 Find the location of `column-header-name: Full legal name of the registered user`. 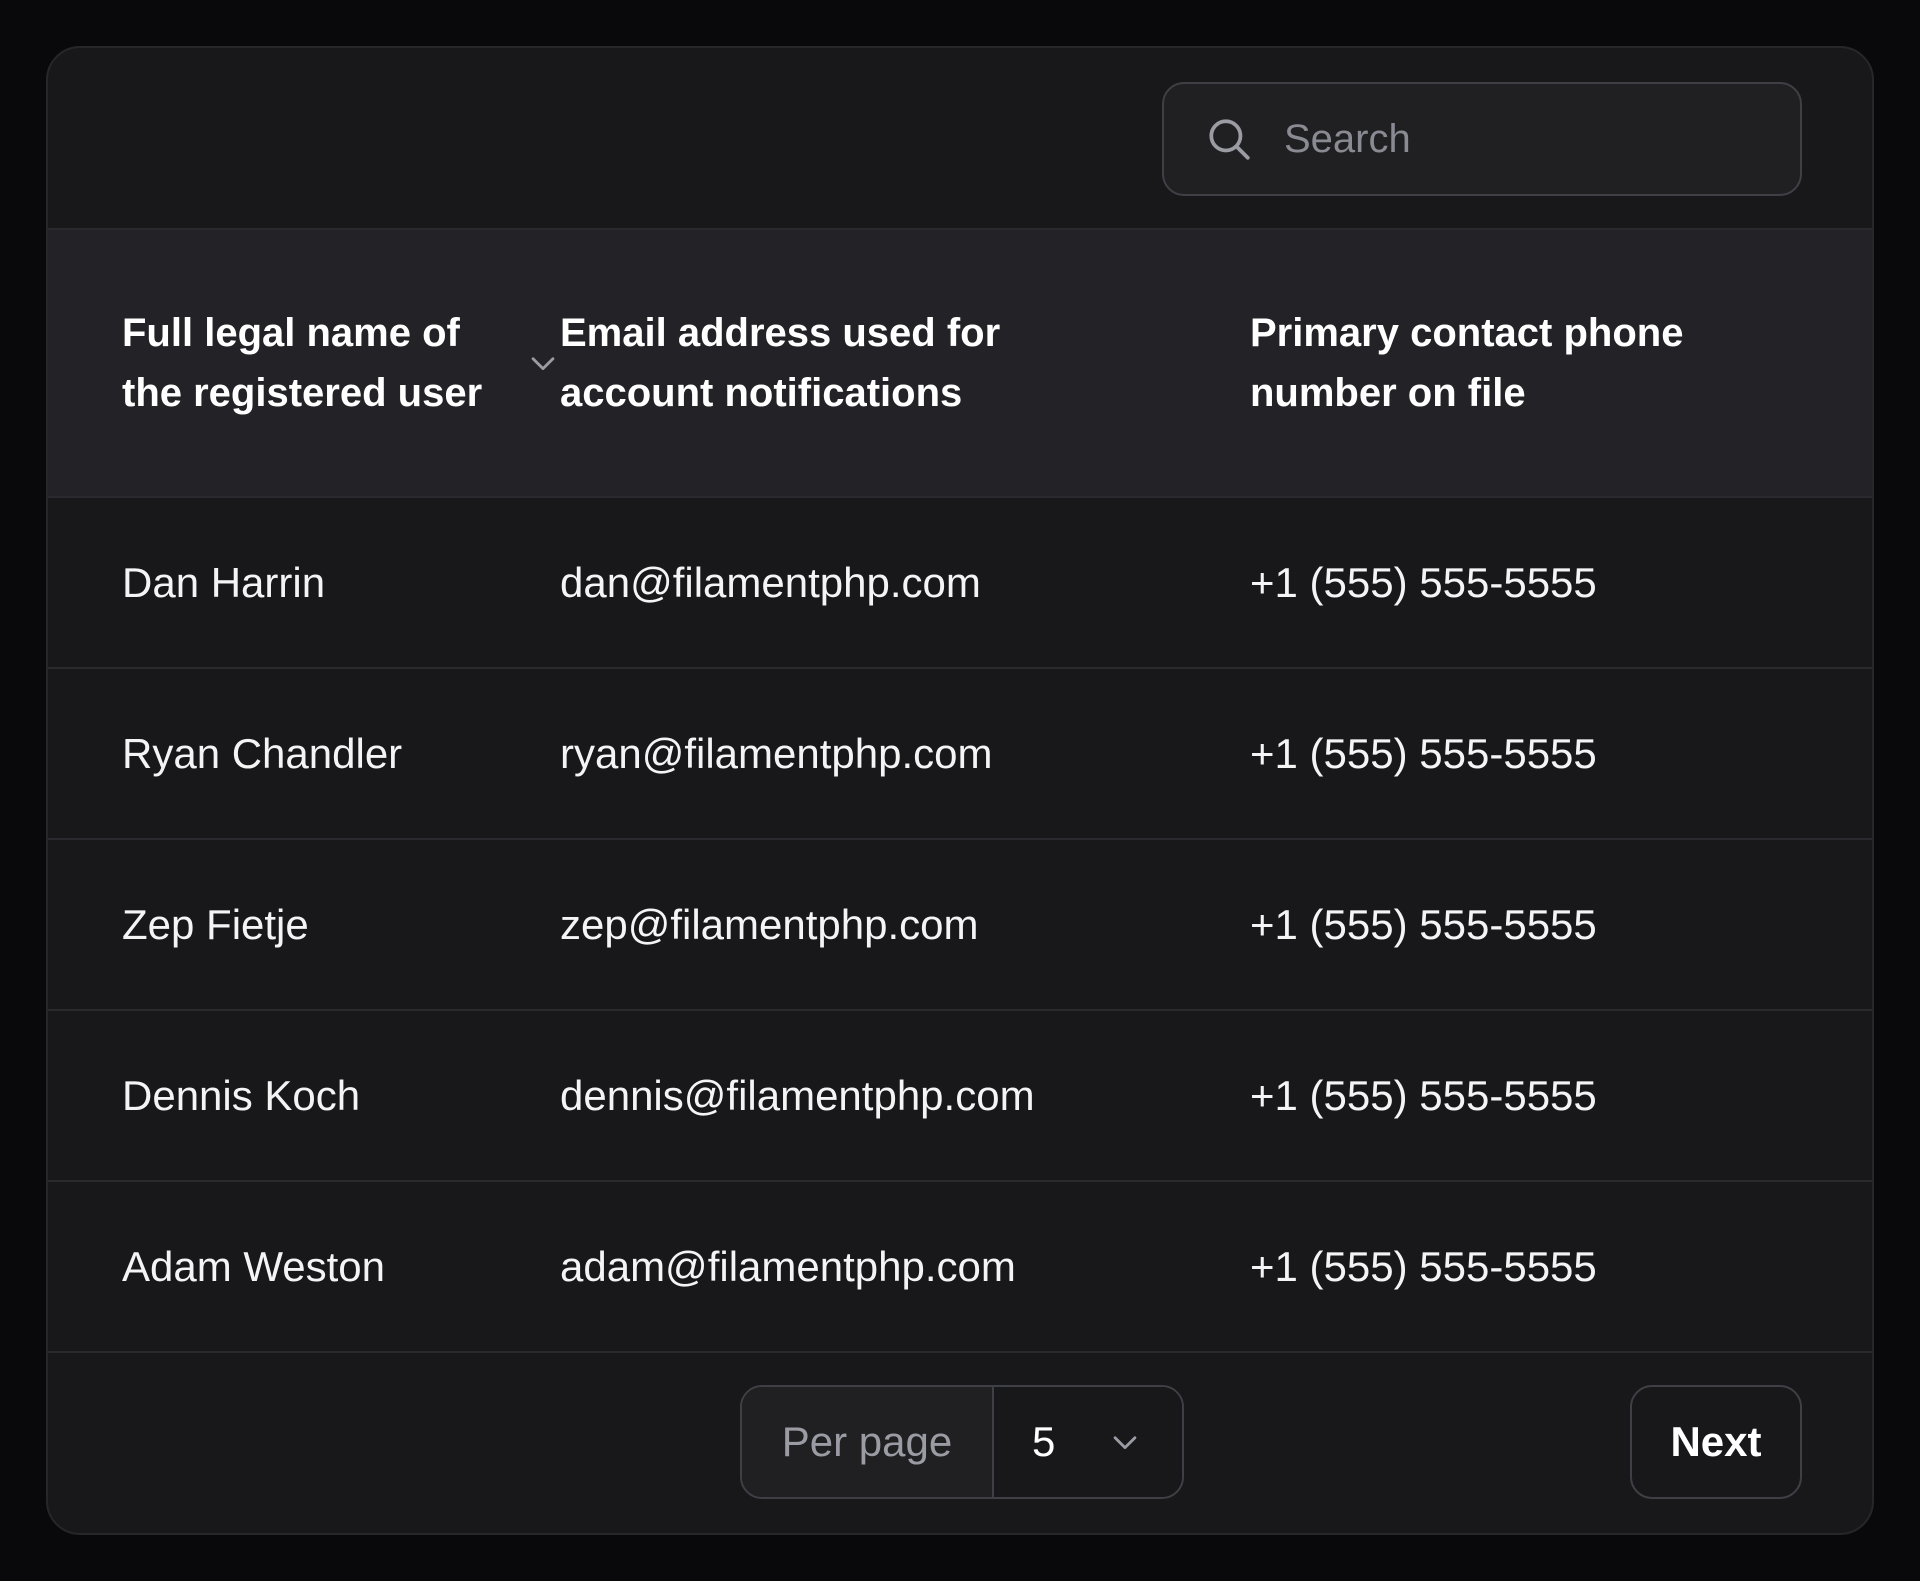

column-header-name: Full legal name of the registered user is located at coordinates (304, 363).